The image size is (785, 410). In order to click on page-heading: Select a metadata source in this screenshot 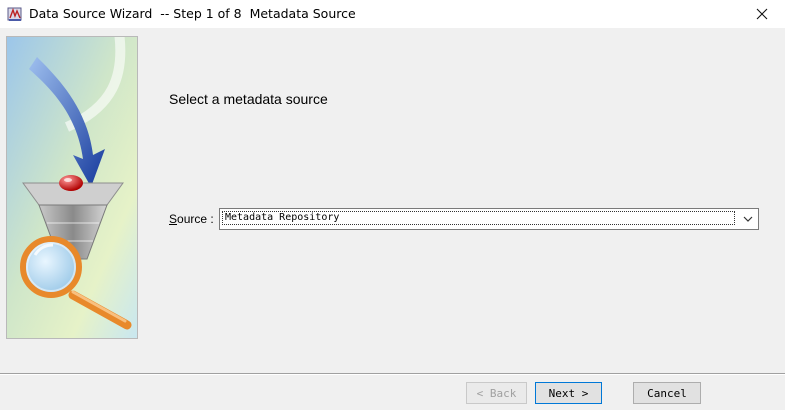, I will do `click(248, 99)`.